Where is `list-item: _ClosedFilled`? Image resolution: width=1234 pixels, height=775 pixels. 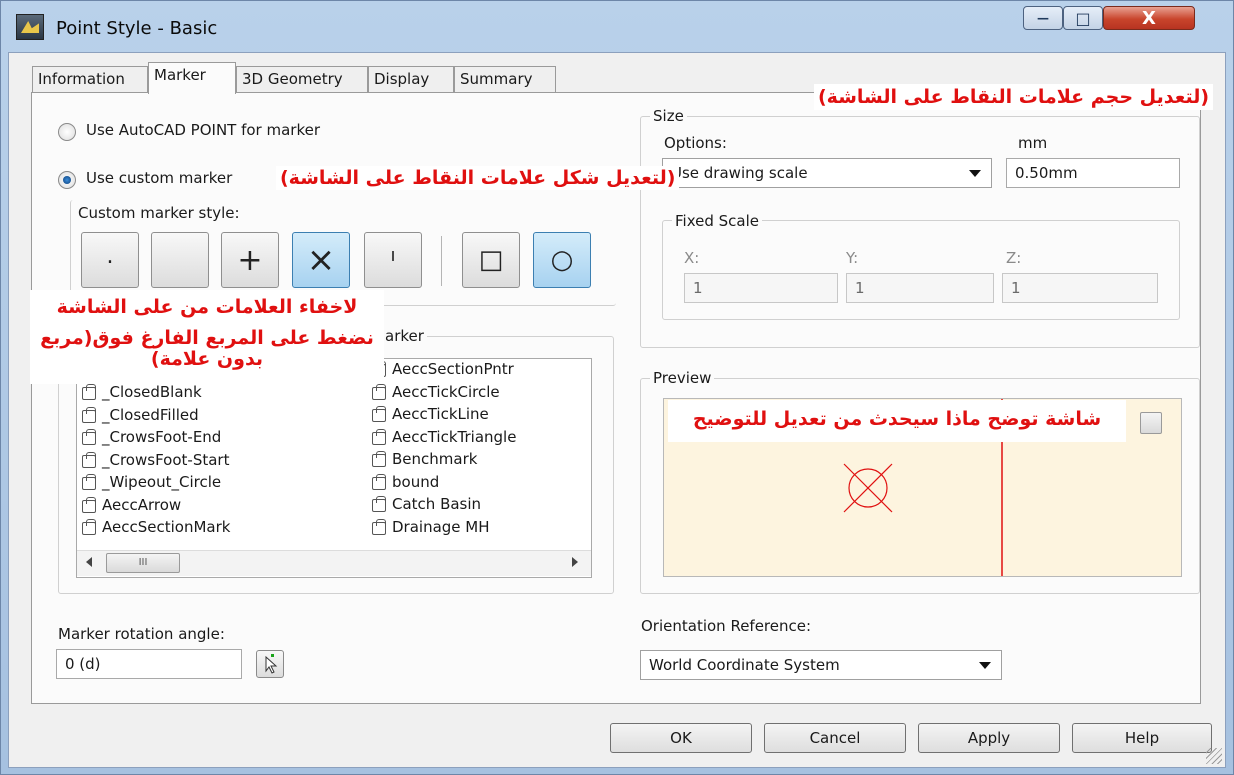
list-item: _ClosedFilled is located at coordinates (215, 415).